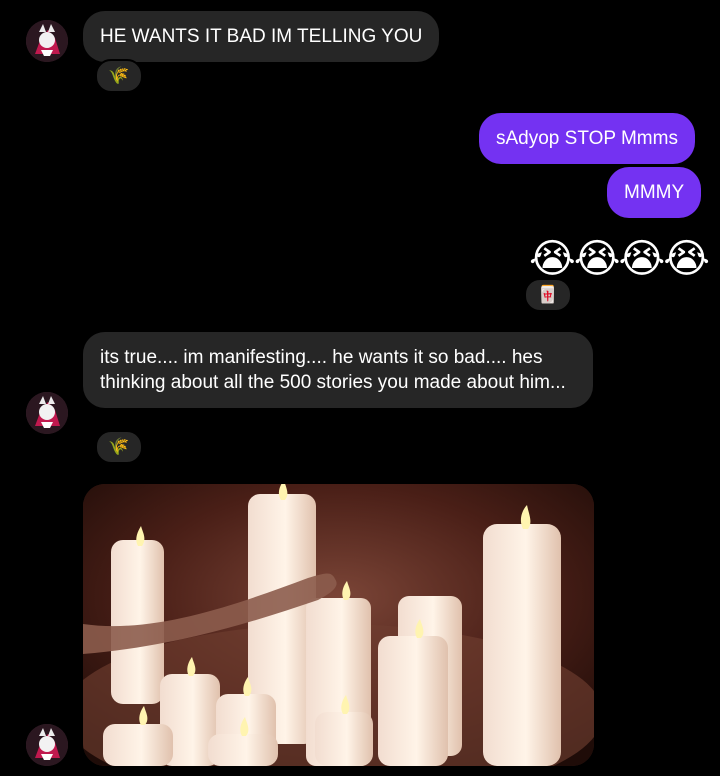 The height and width of the screenshot is (776, 720). I want to click on message-1-text: HE WANTS IT BAD IM TELLING YOU, so click(261, 36).